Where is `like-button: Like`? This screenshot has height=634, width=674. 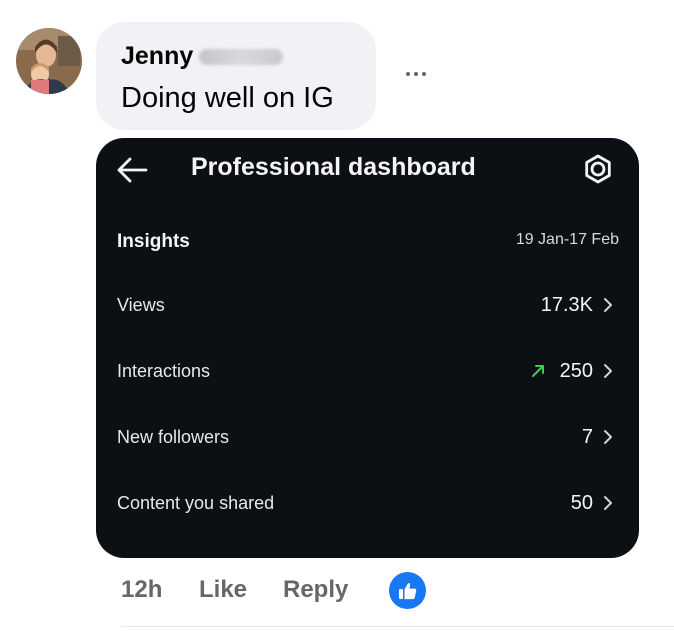
like-button: Like is located at coordinates (241, 590).